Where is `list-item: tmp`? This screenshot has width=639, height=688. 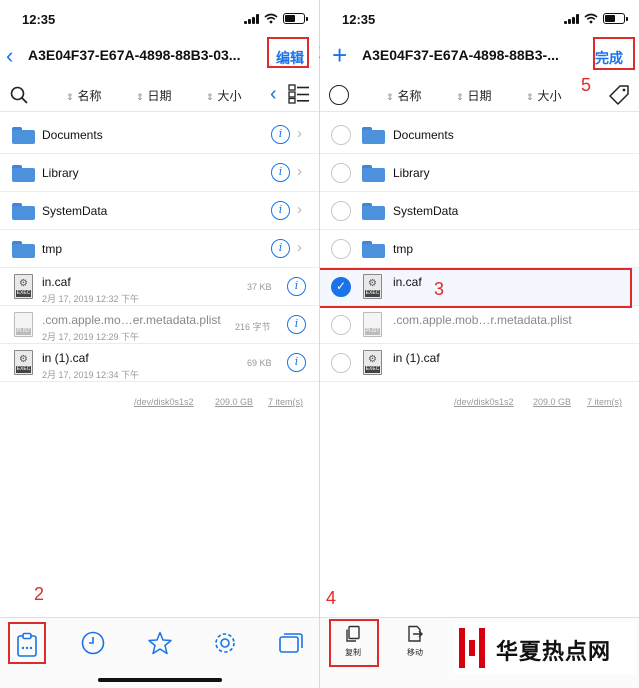
list-item: tmp is located at coordinates (479, 249).